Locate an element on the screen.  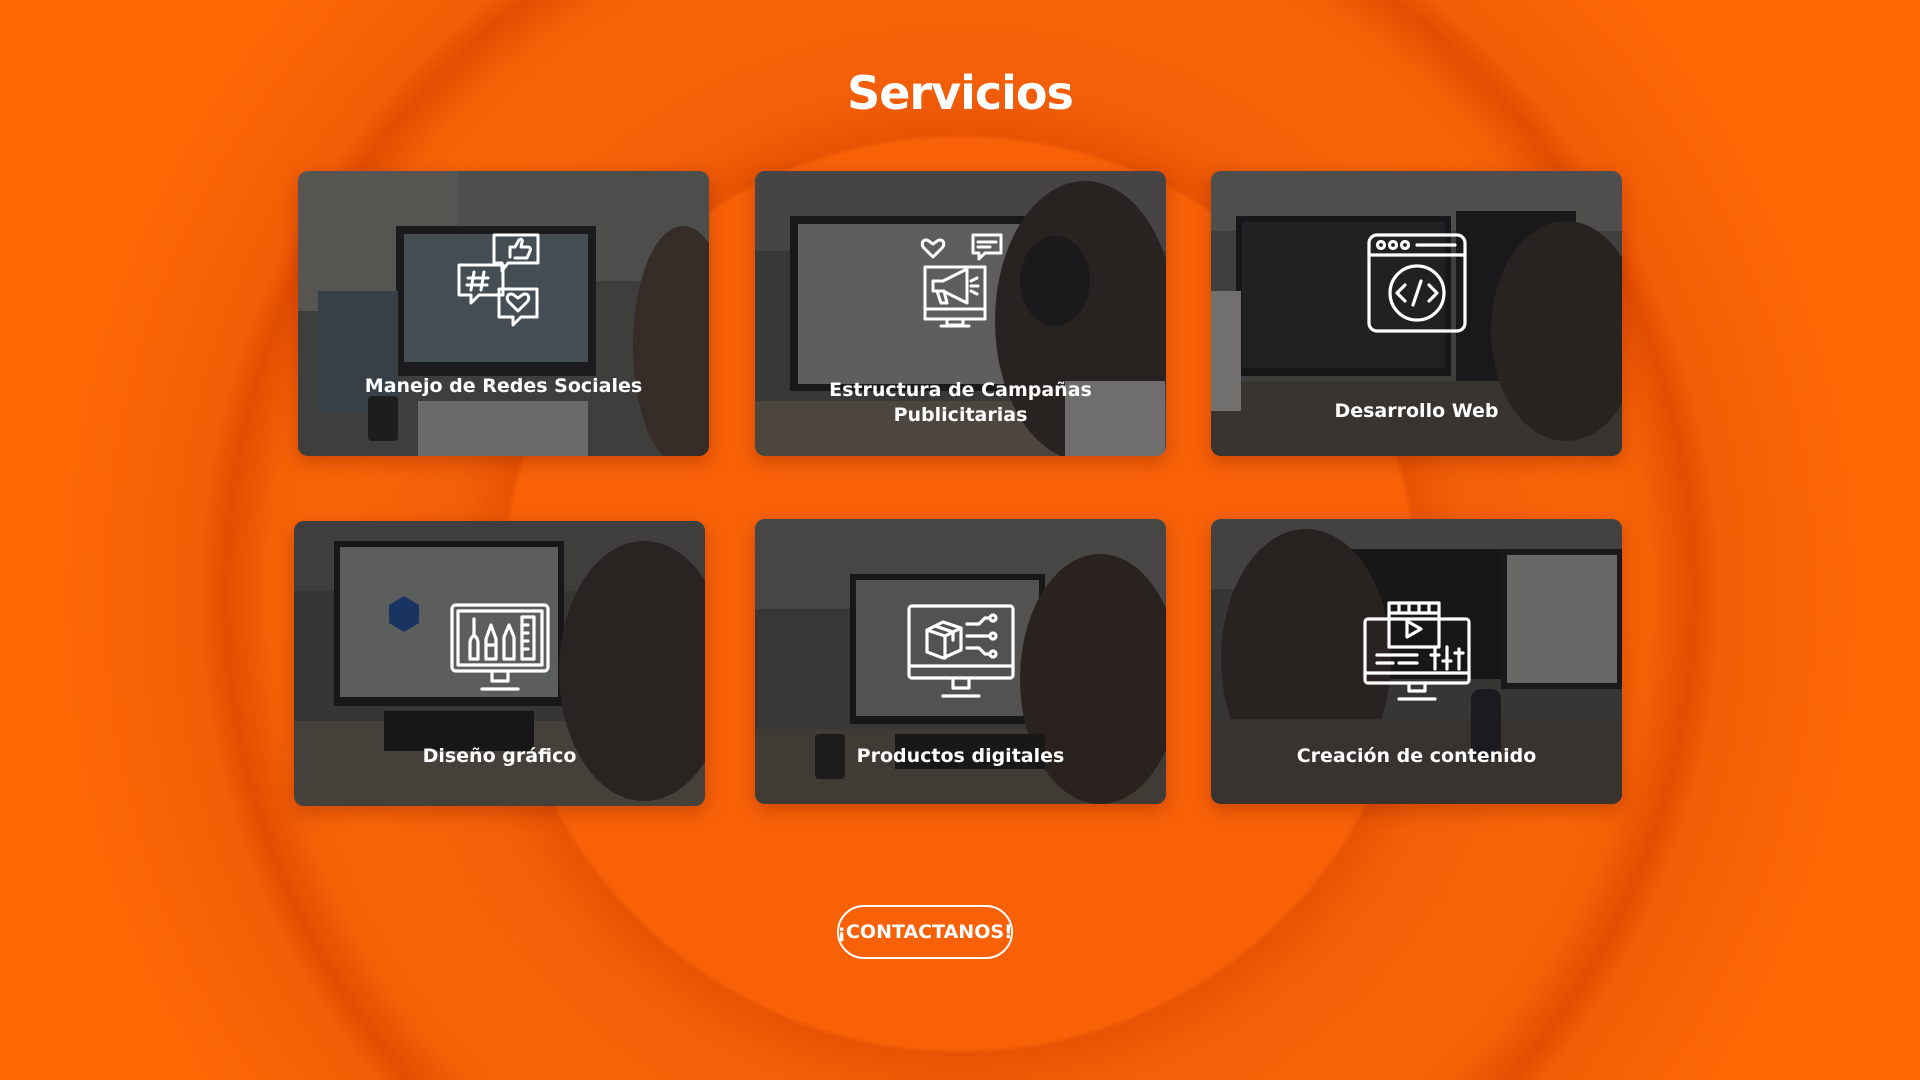
service-card-graphic-design: Diseño gráfico is located at coordinates (499, 663).